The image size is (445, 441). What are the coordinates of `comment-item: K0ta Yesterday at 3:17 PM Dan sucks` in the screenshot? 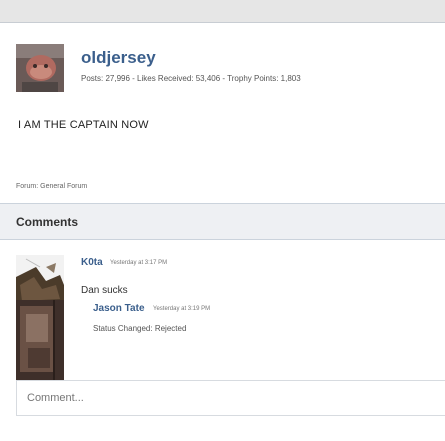 It's located at (222, 280).